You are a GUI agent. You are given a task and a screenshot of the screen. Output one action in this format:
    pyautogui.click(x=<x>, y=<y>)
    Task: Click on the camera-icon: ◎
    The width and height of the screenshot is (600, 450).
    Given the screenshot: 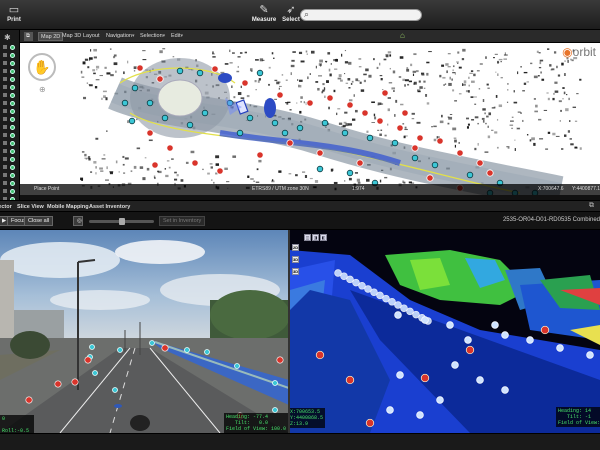 What is the action you would take?
    pyautogui.click(x=78, y=221)
    